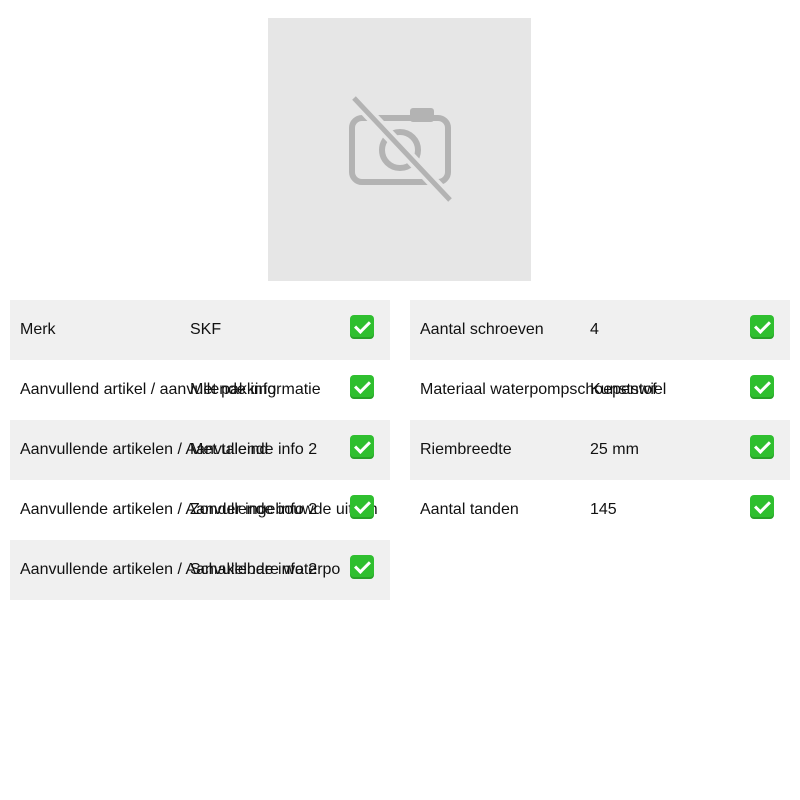 This screenshot has height=800, width=800. Describe the element at coordinates (594, 329) in the screenshot. I see `spec-value: 4` at that location.